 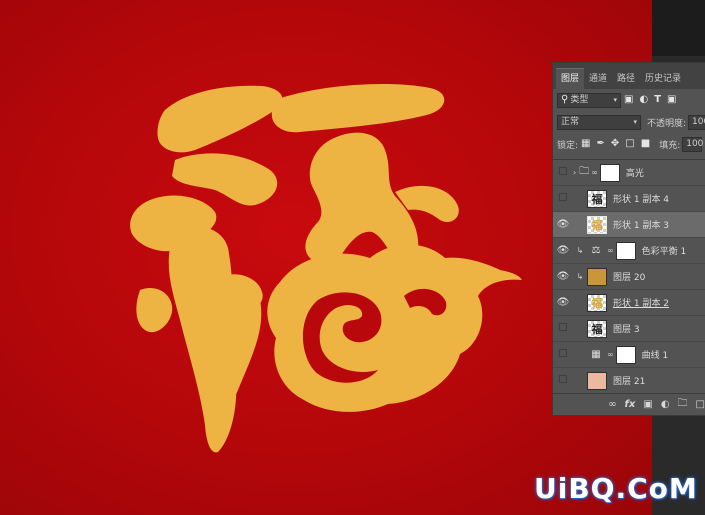 I want to click on blend-mode-select: 正常 ▾, so click(x=599, y=122).